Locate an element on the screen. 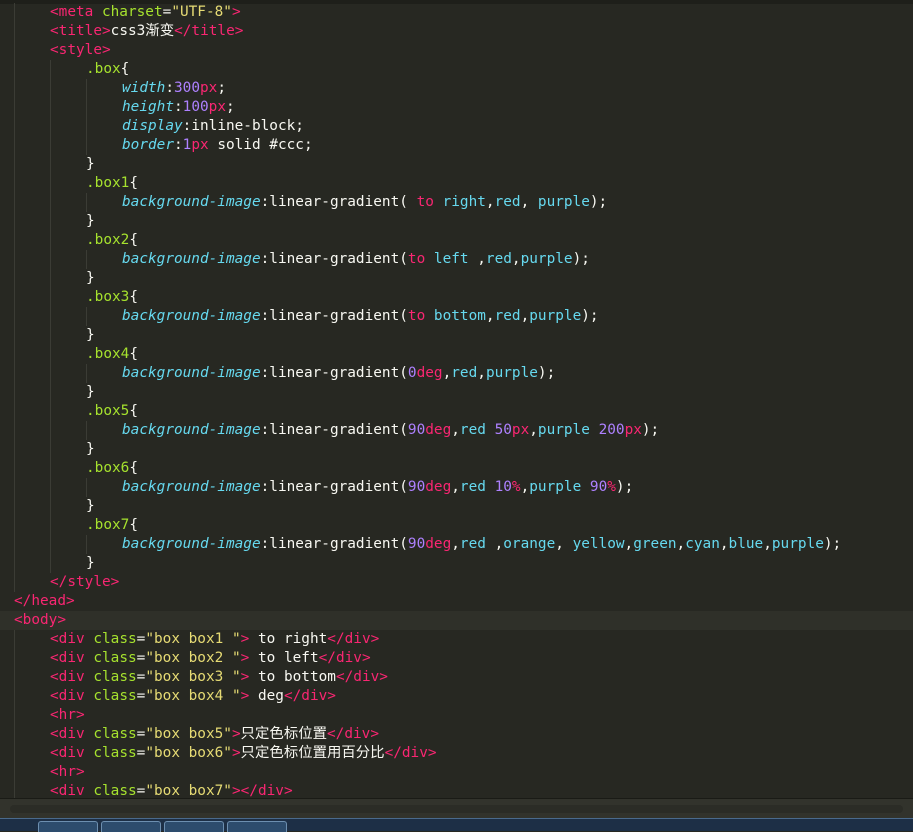 This screenshot has width=913, height=832. code-token: "box box7" is located at coordinates (188, 790).